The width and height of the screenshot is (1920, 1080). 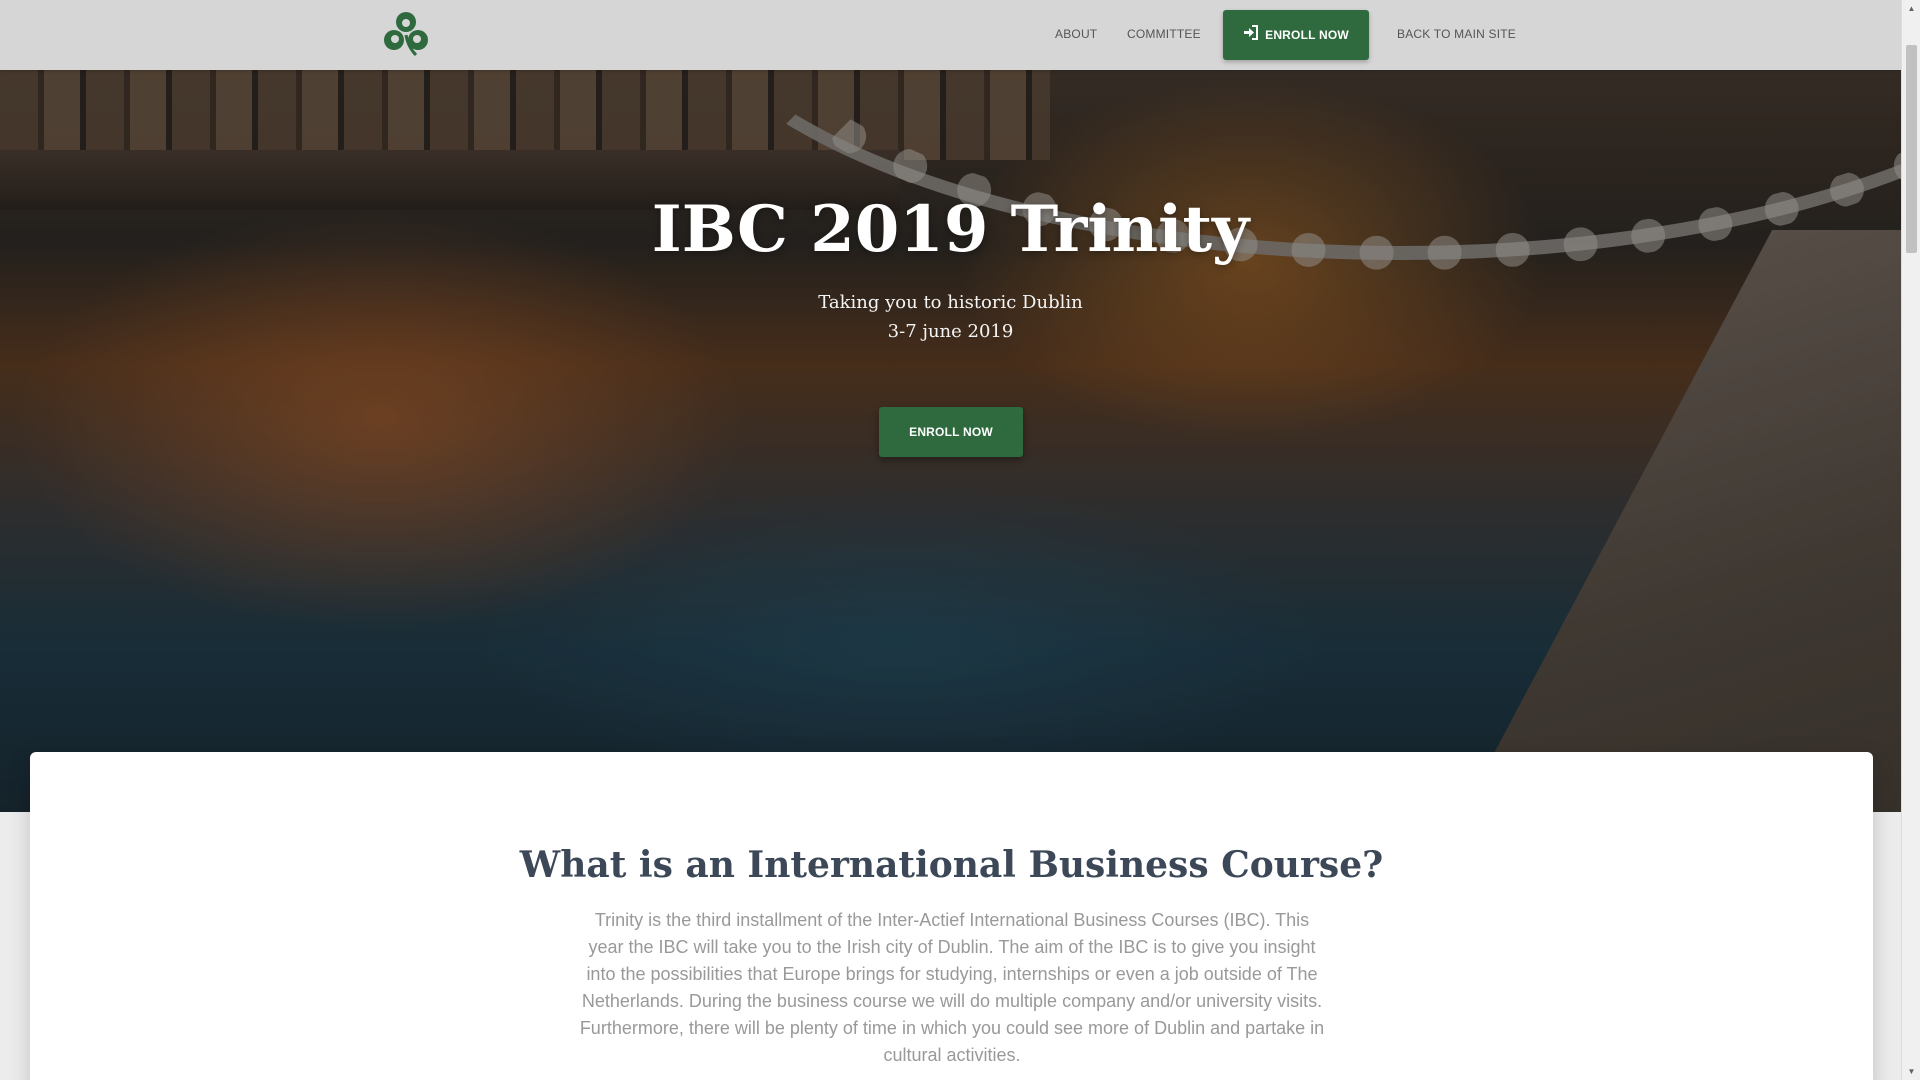 I want to click on nav-enroll-button: ENROLL NOW, so click(x=1296, y=35).